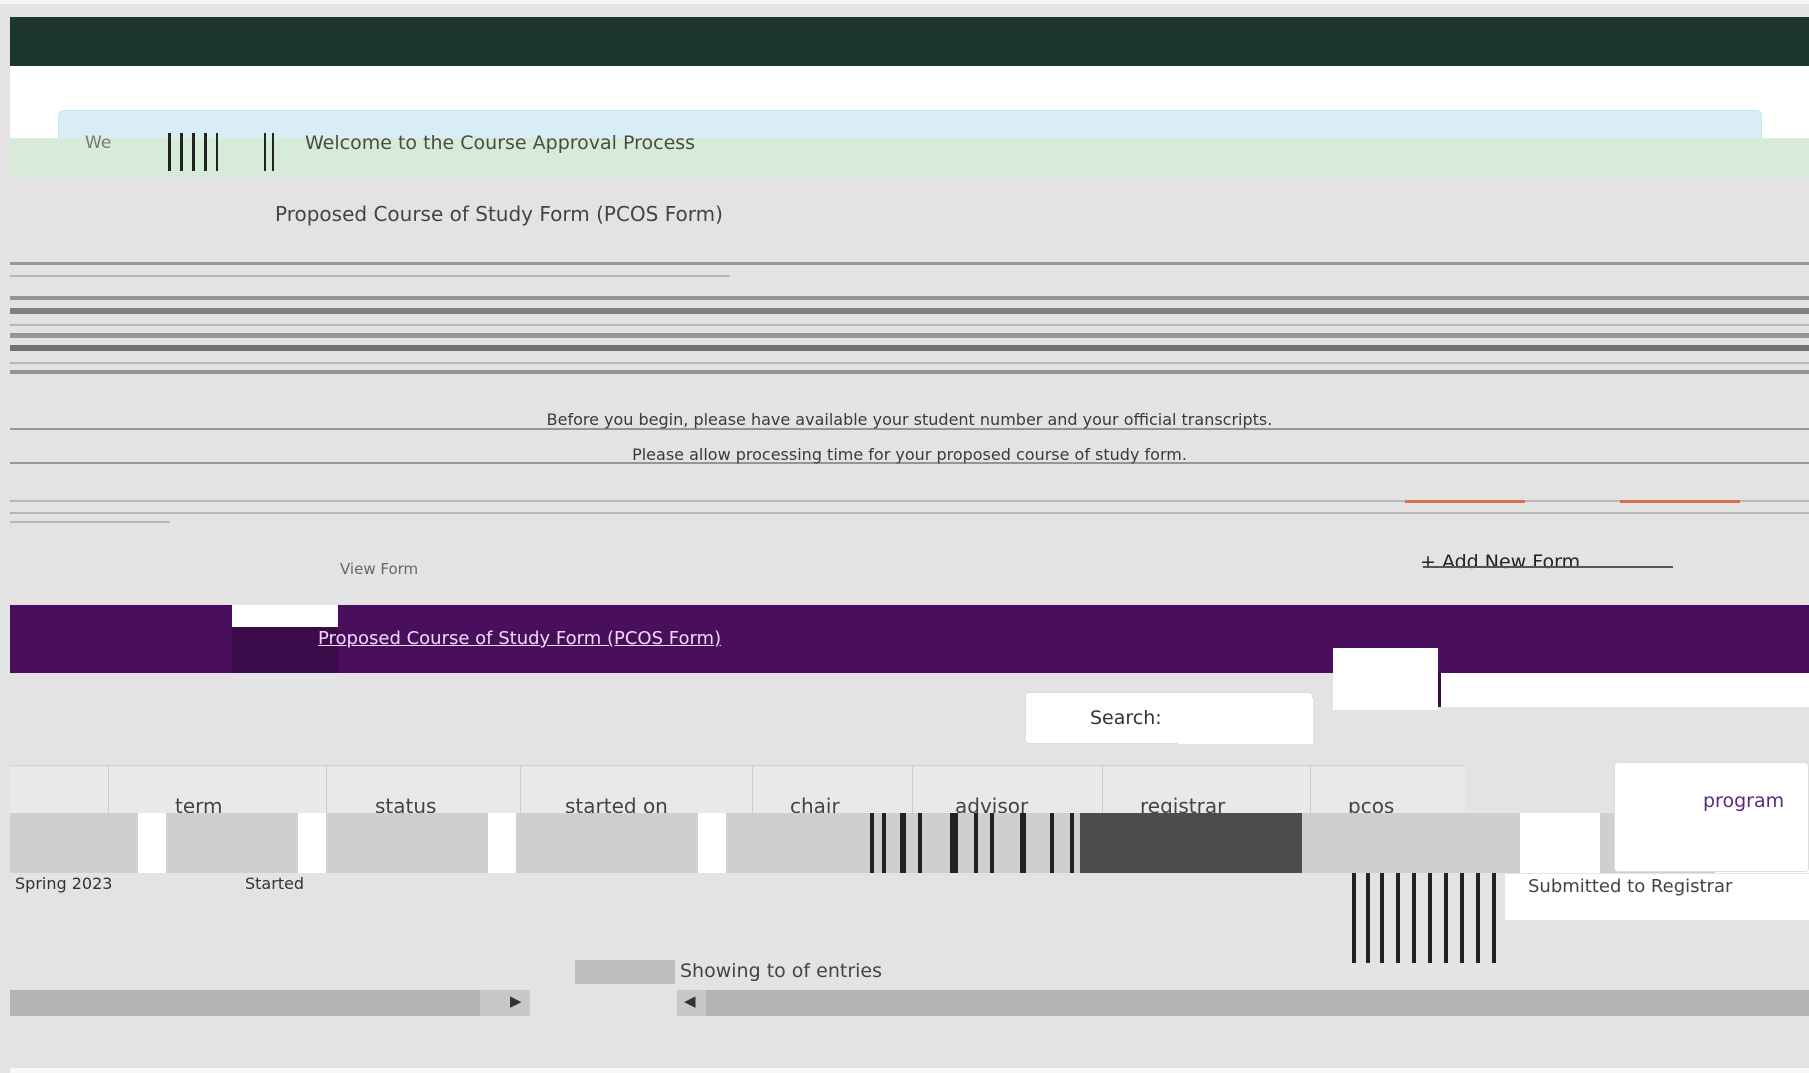 The image size is (1809, 1073). Describe the element at coordinates (285, 616) in the screenshot. I see `tab-gap` at that location.